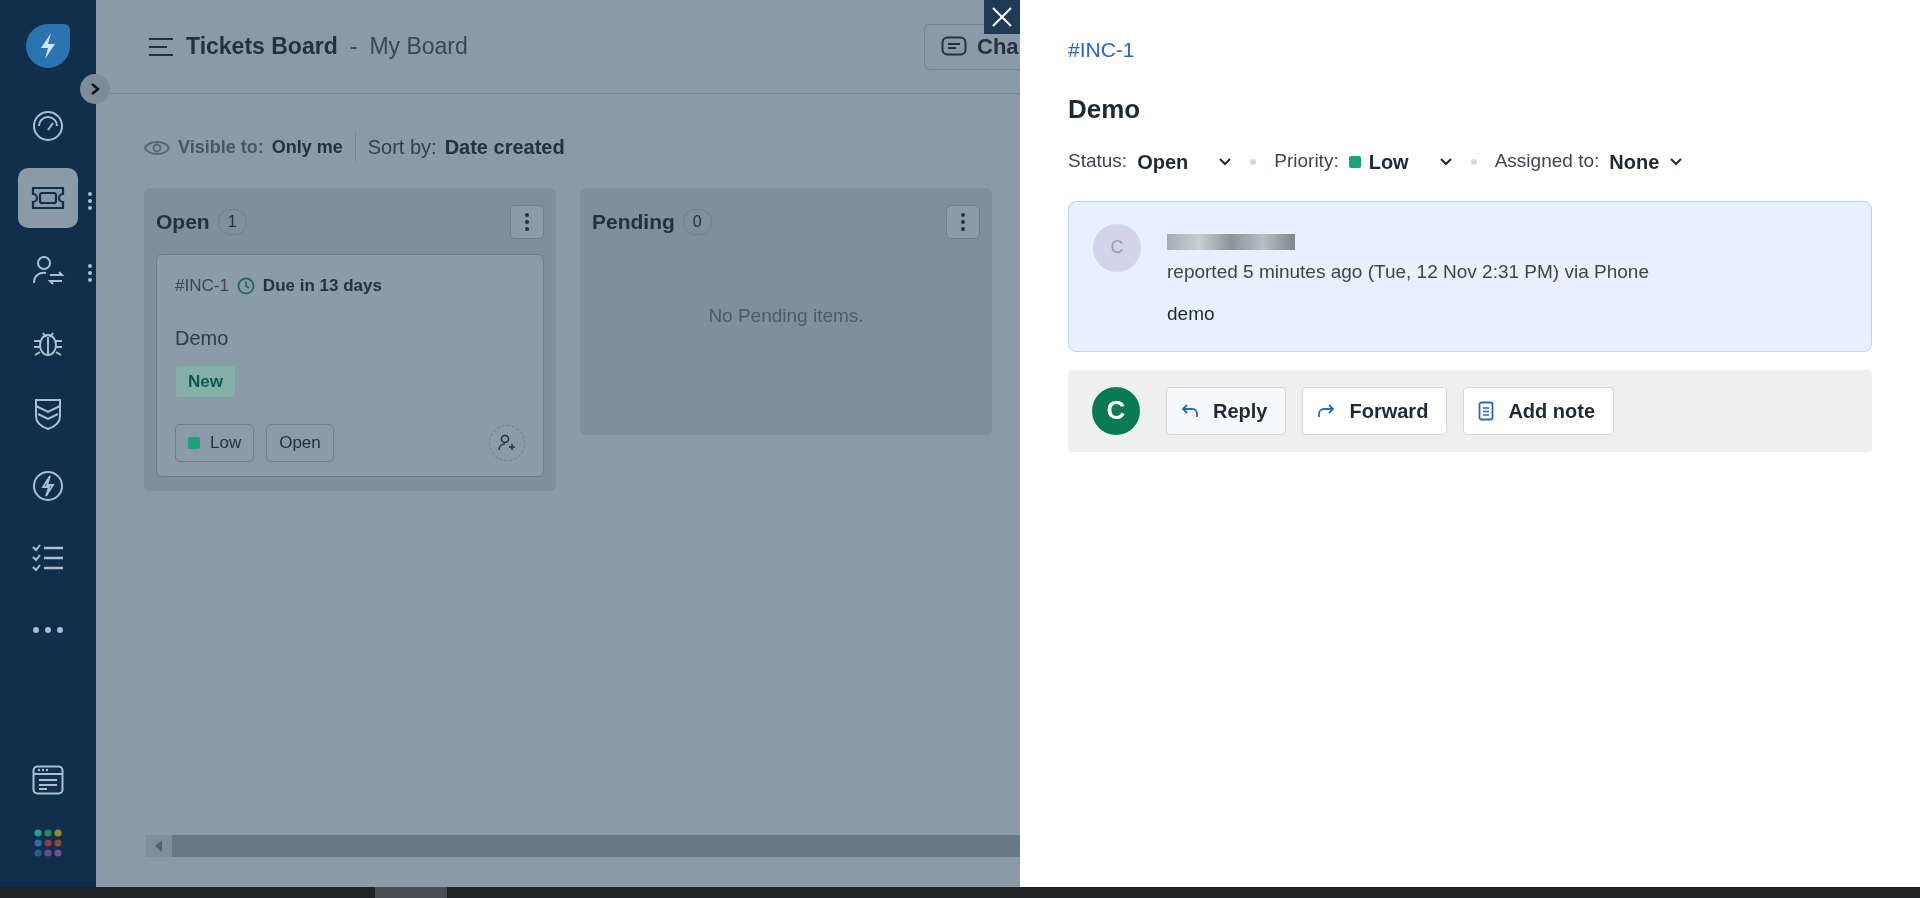 The image size is (1920, 898). Describe the element at coordinates (1190, 410) in the screenshot. I see `reply-arrow-icon` at that location.